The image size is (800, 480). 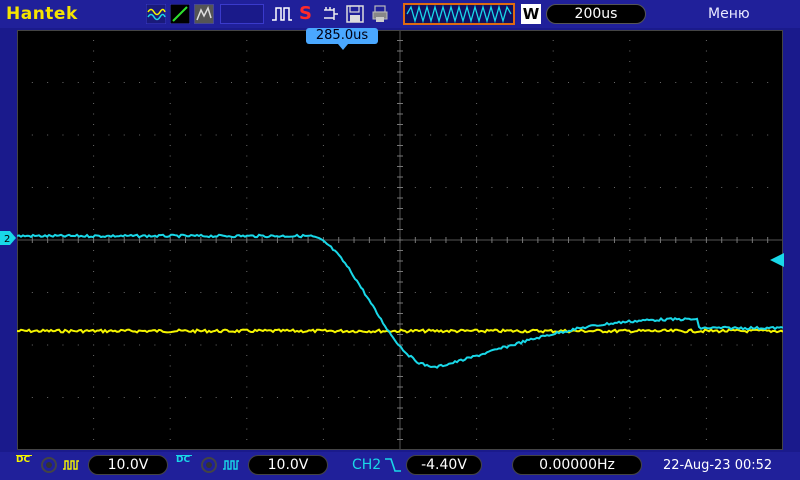 I want to click on top-toolbar, so click(x=400, y=14).